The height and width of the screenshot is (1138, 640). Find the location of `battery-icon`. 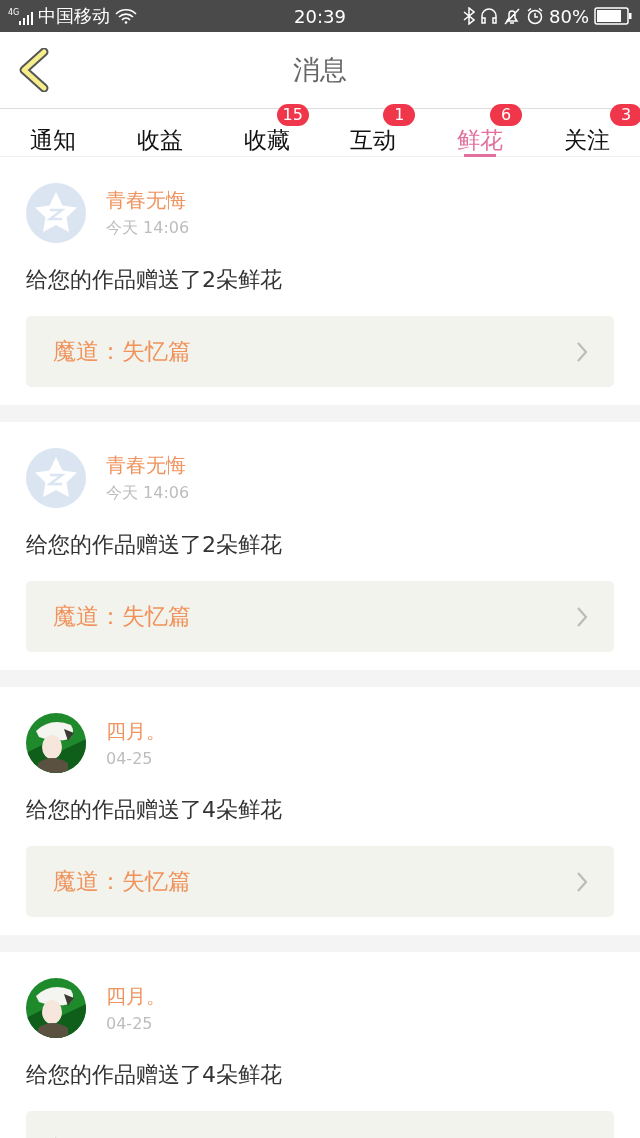

battery-icon is located at coordinates (613, 16).